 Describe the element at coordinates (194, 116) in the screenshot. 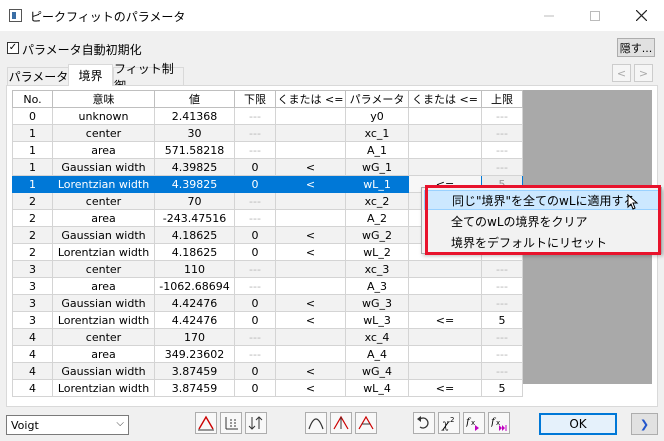

I see `value-cell: 2.41368` at that location.